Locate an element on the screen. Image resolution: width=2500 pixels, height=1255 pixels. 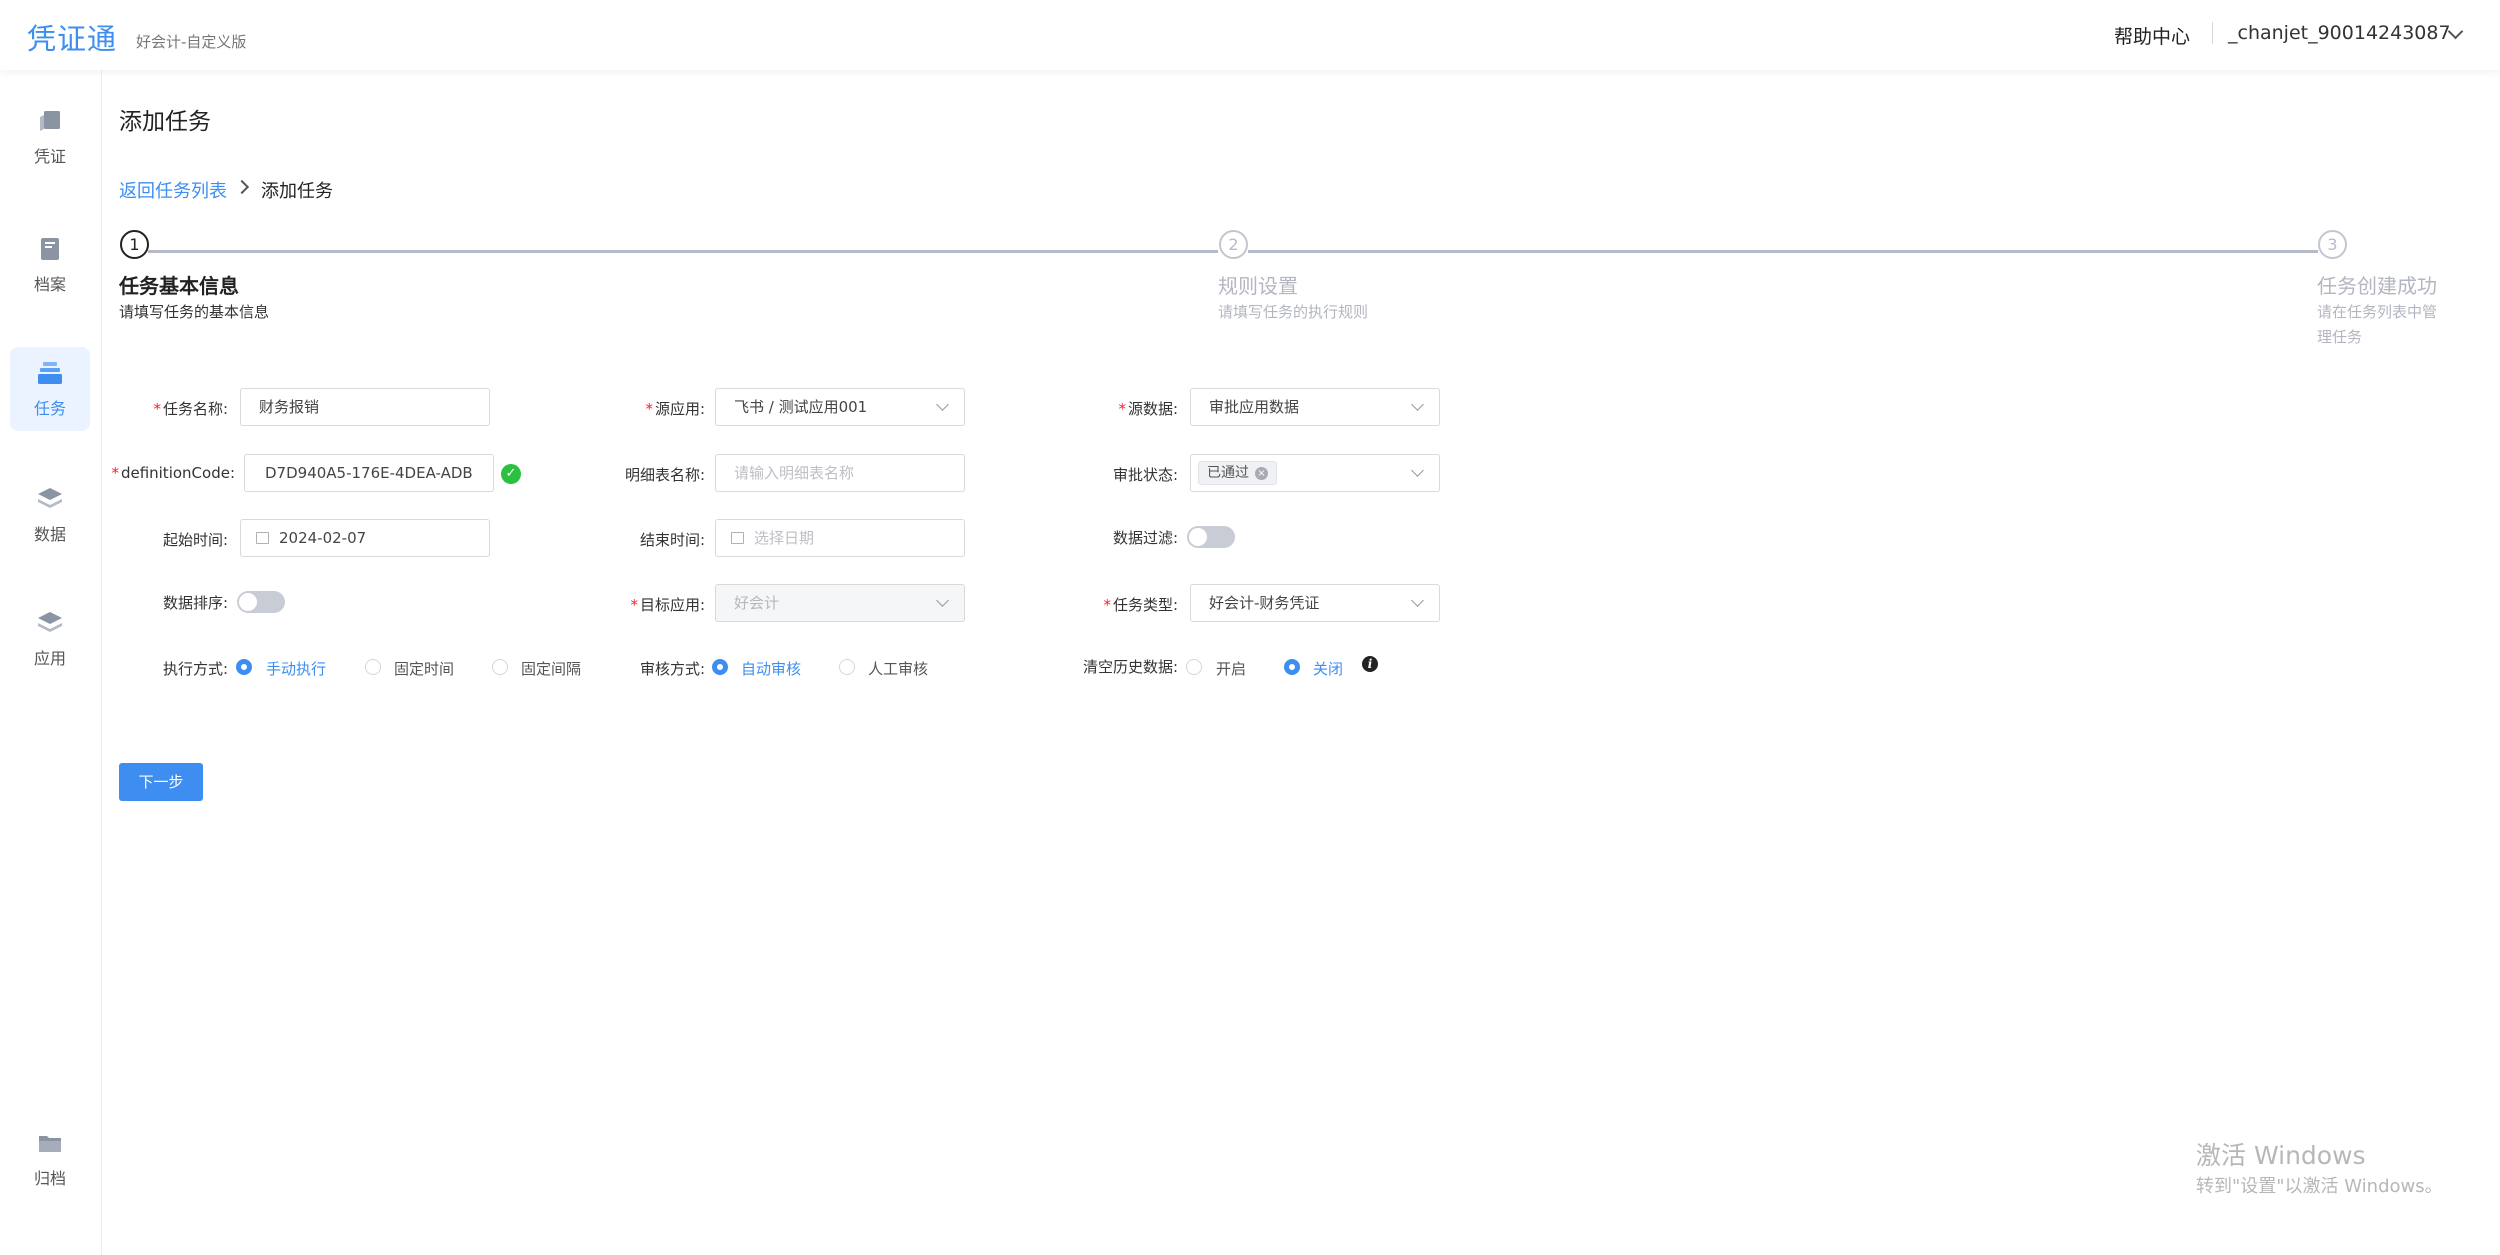
sidebar-item-label: 应用 is located at coordinates (49, 658).